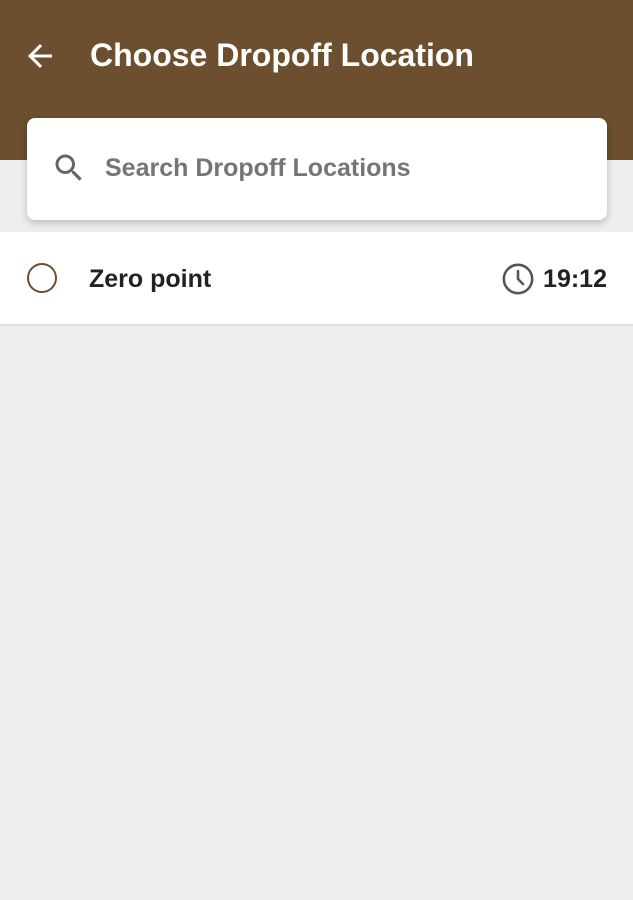  I want to click on arrow-left-icon, so click(40, 56).